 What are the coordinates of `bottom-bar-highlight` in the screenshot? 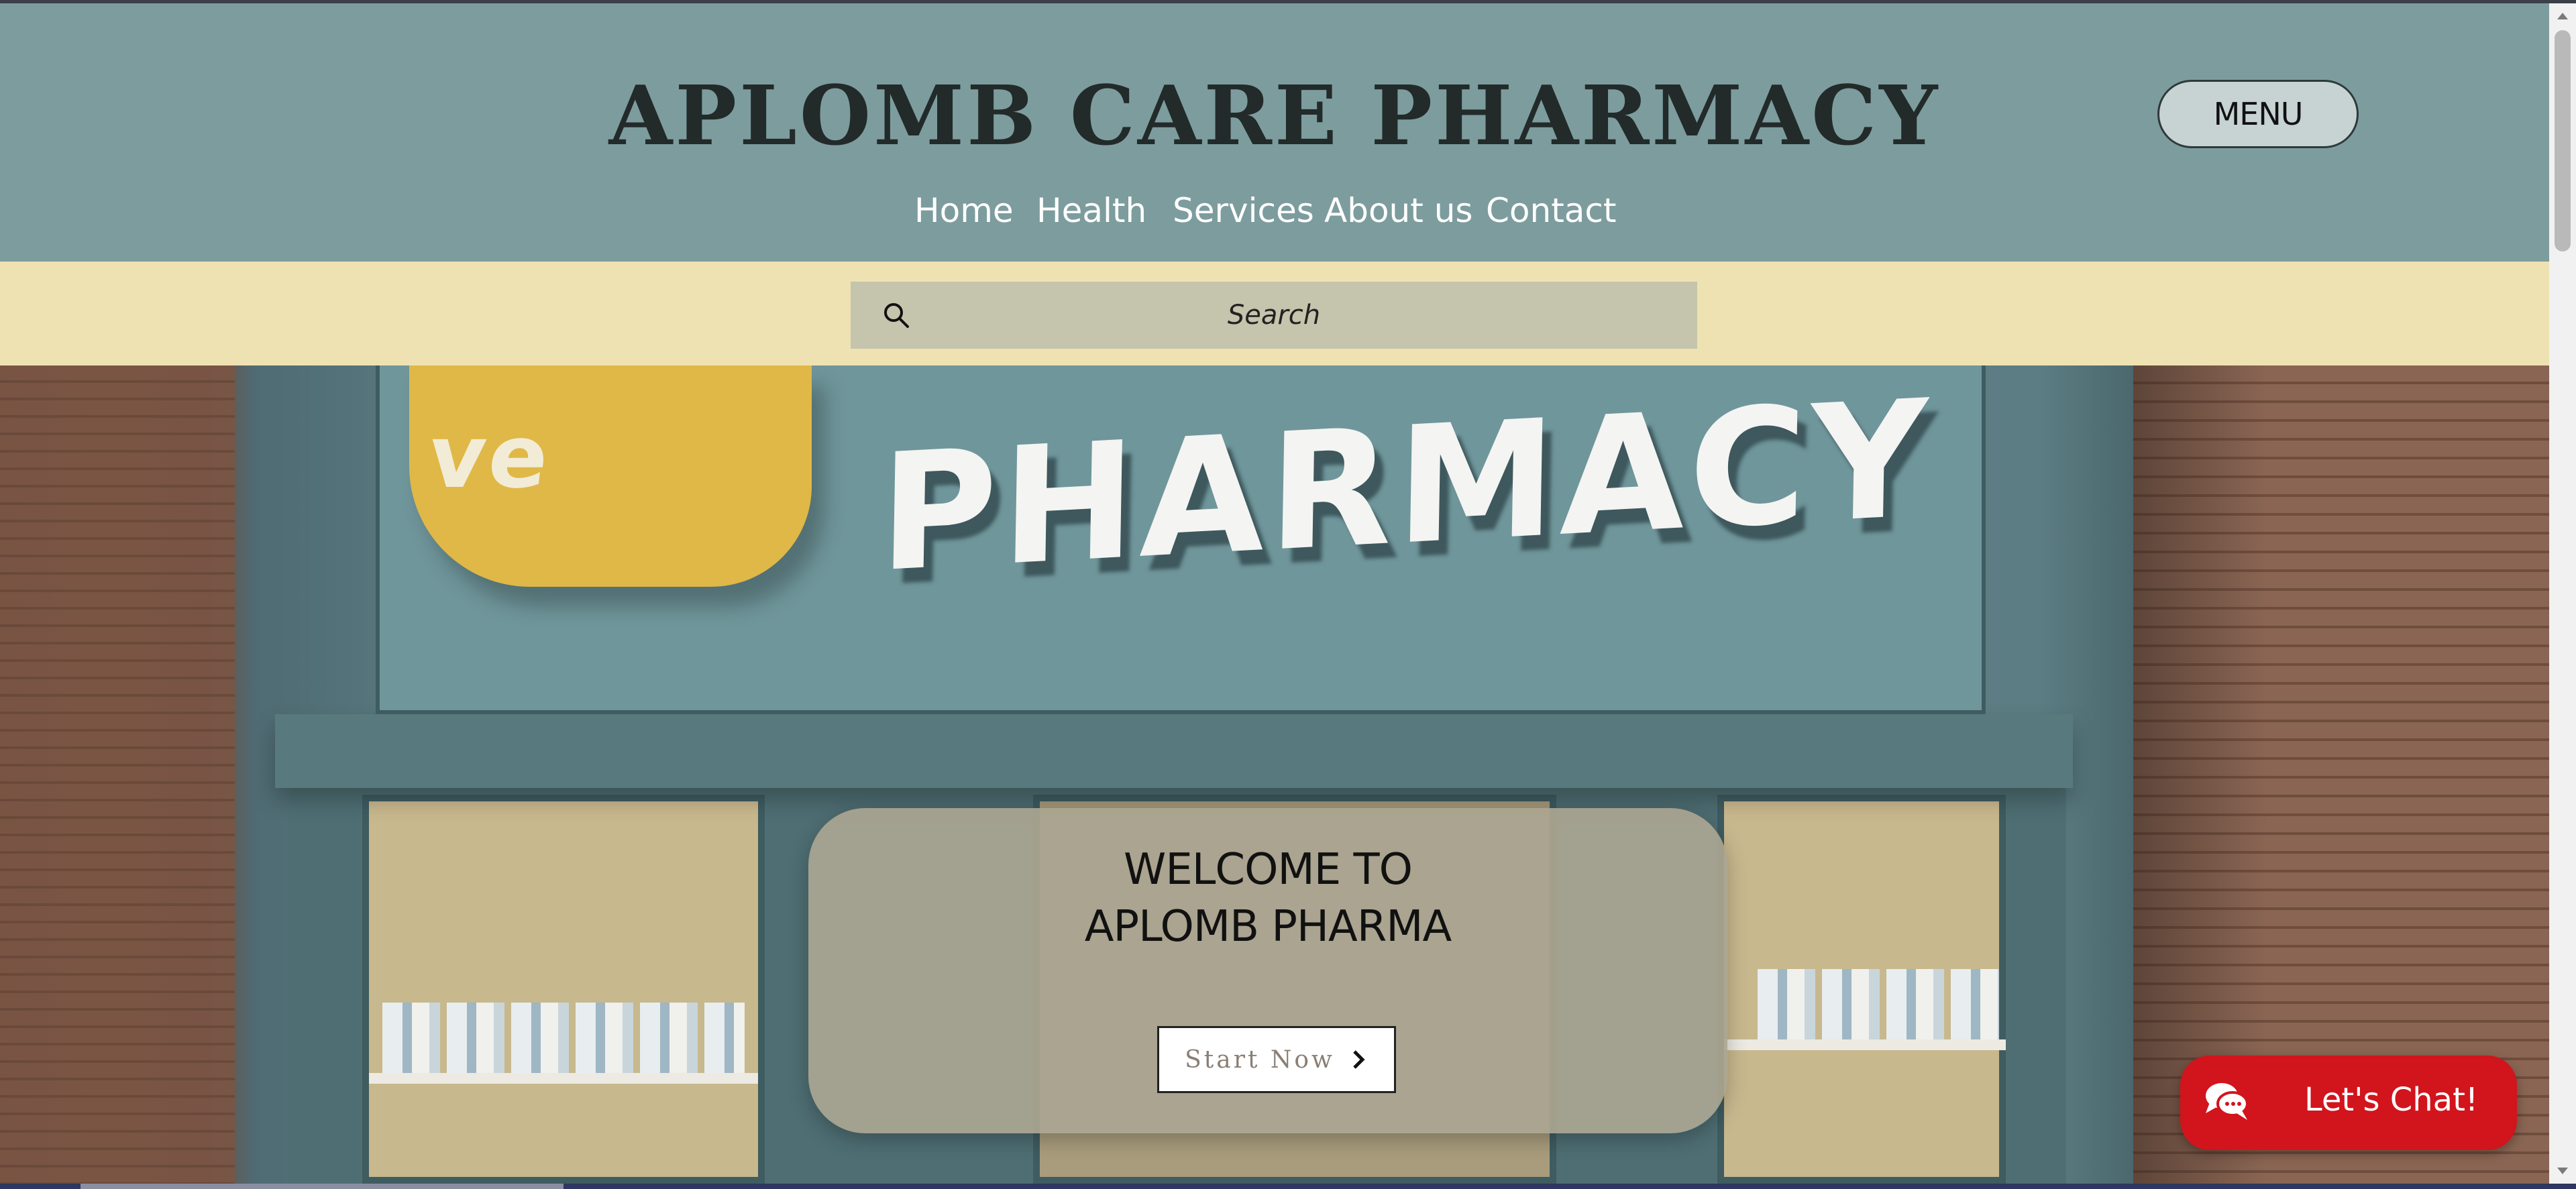 It's located at (322, 1186).